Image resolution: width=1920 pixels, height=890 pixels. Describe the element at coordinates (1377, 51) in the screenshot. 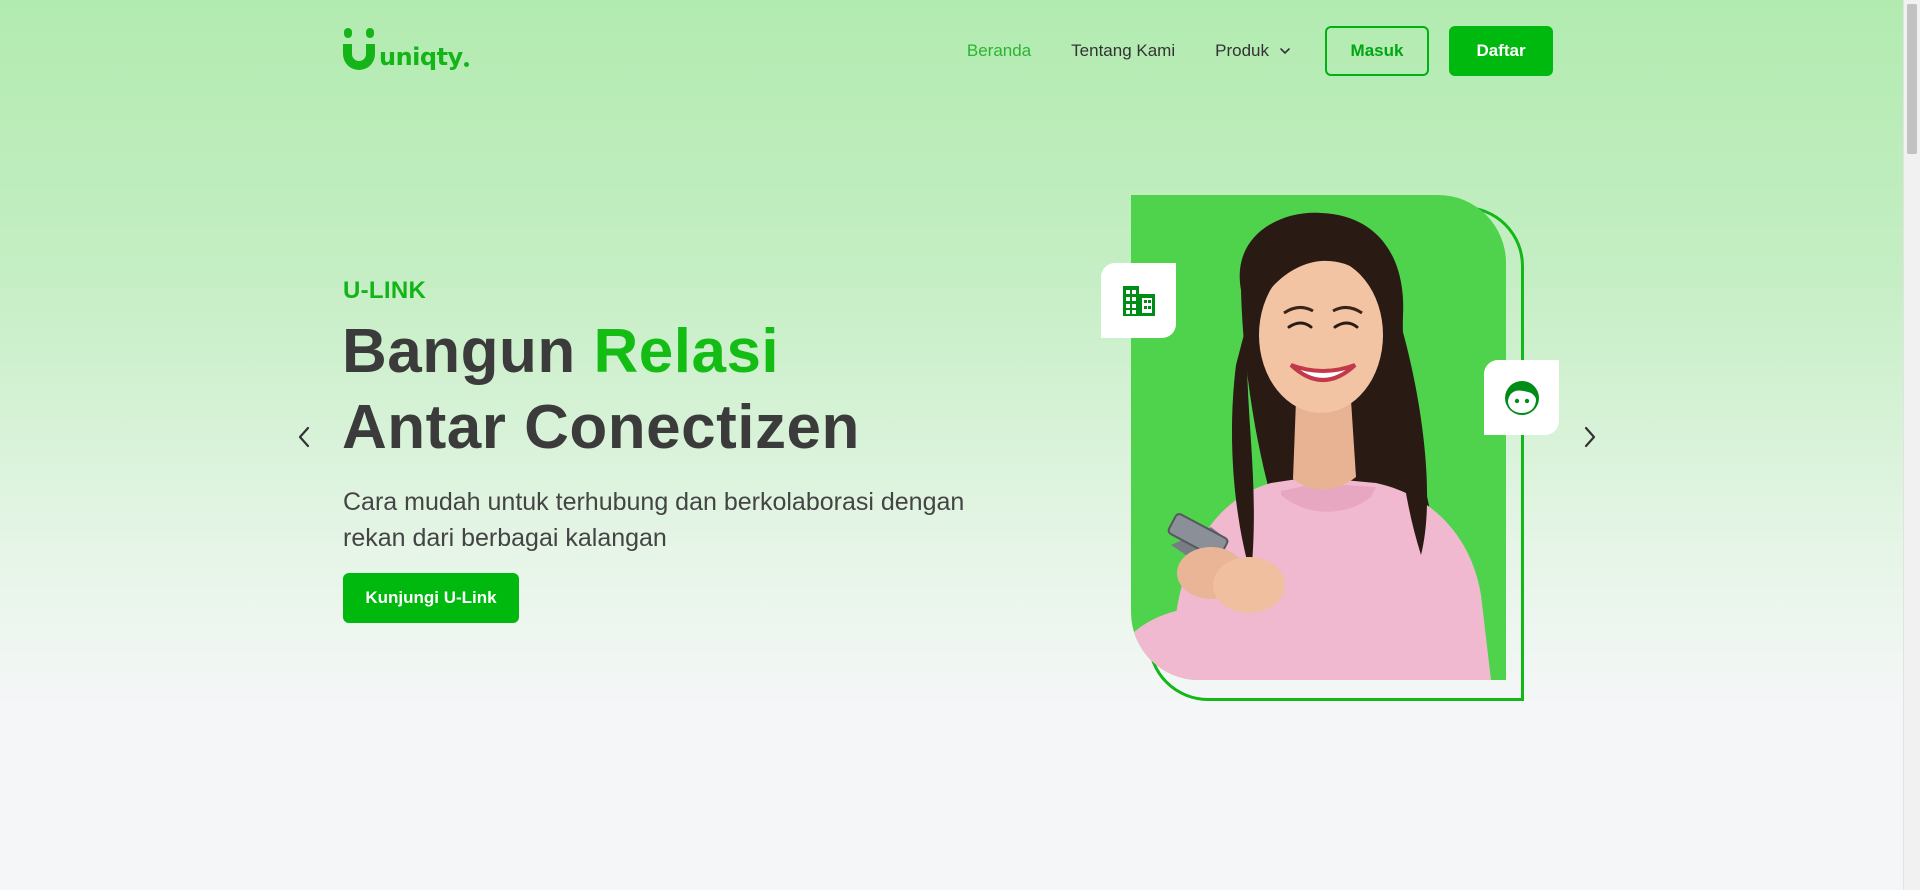

I see `login-button: Masuk` at that location.